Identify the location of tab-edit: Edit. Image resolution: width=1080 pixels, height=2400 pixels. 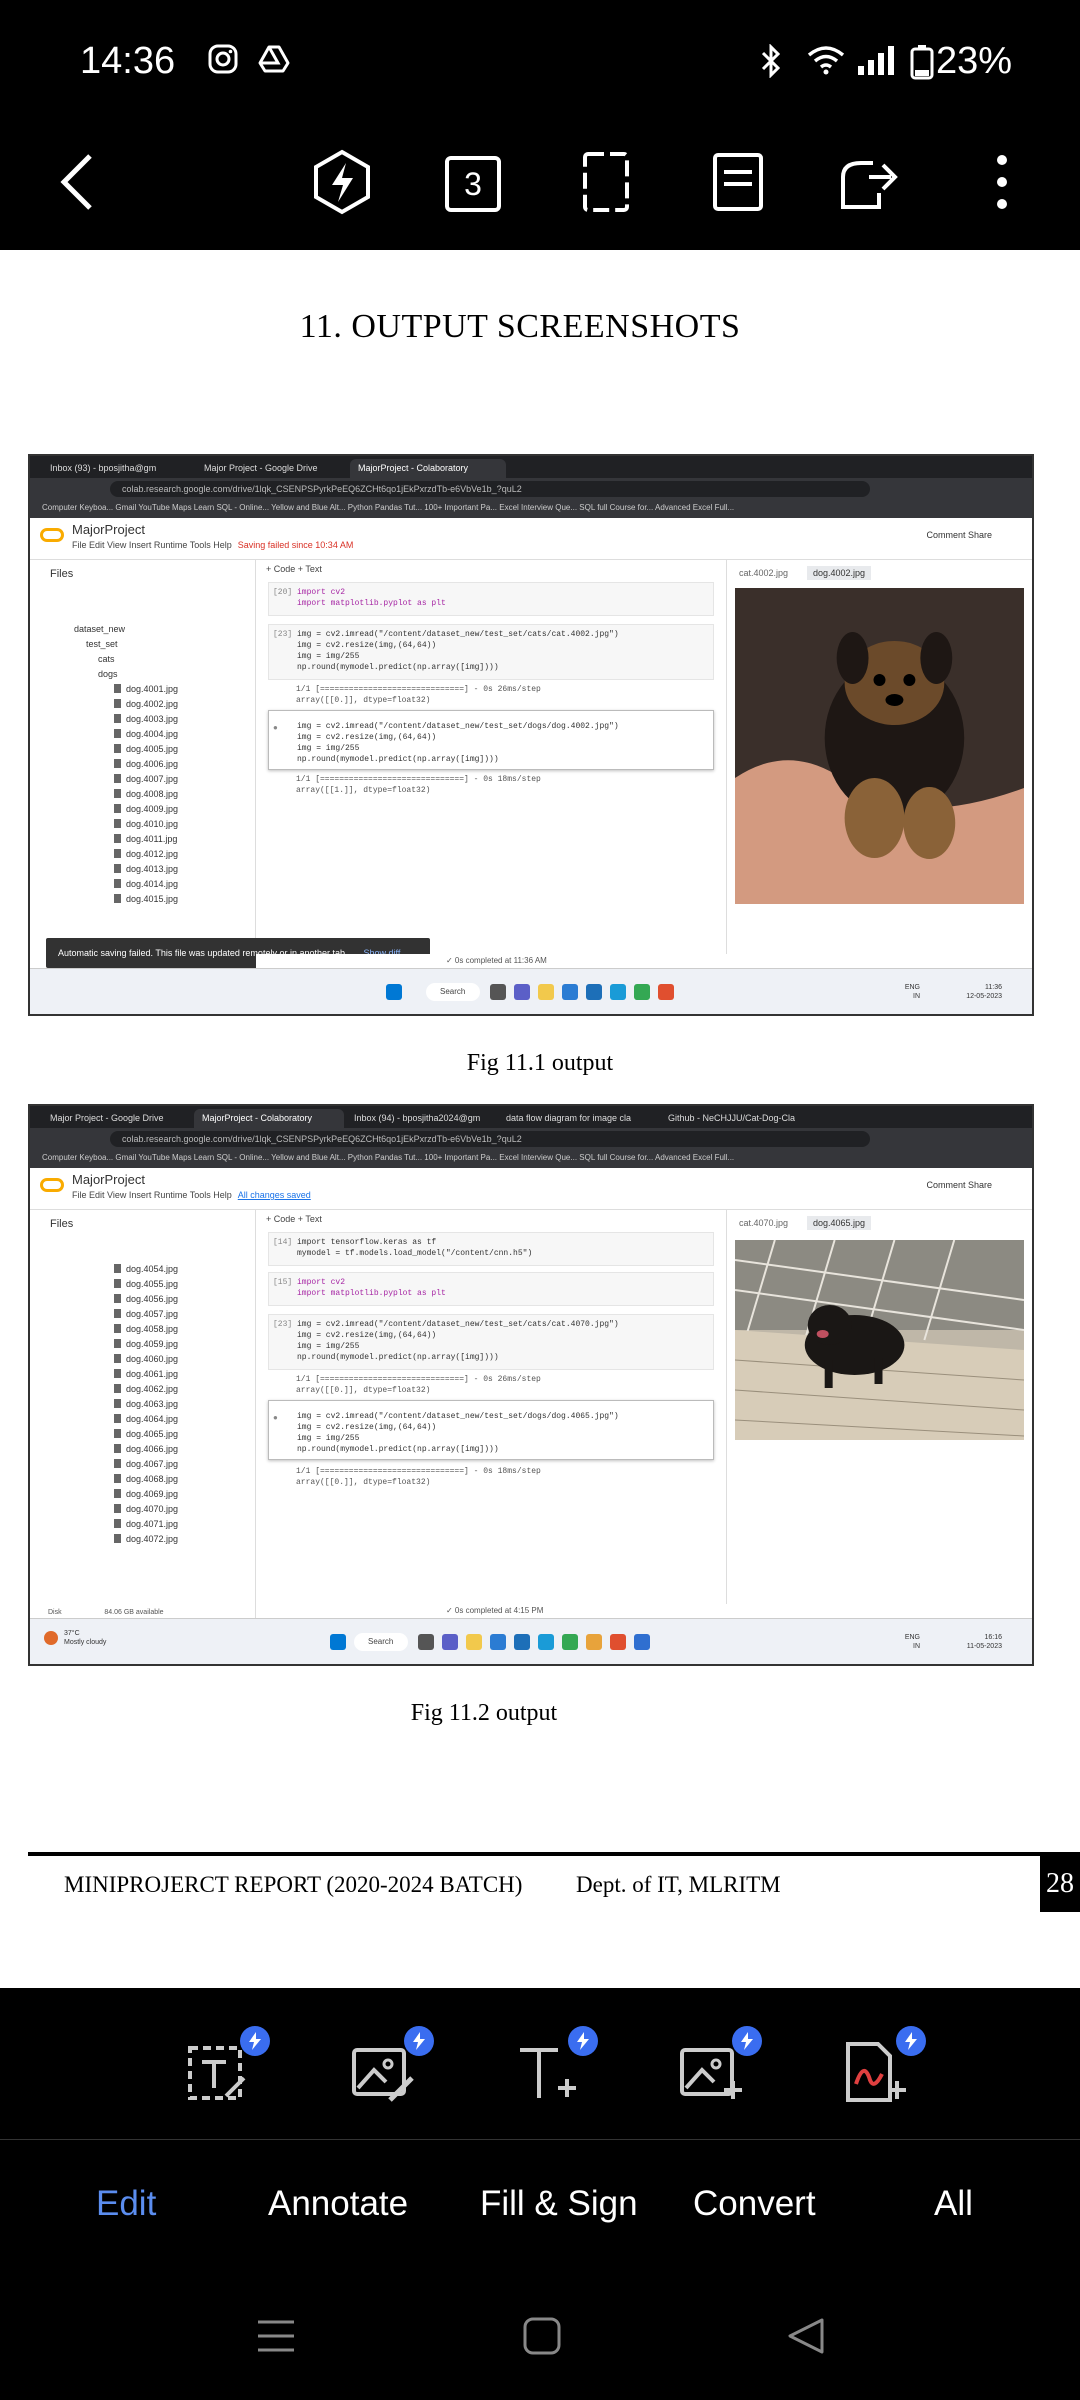
(126, 2204).